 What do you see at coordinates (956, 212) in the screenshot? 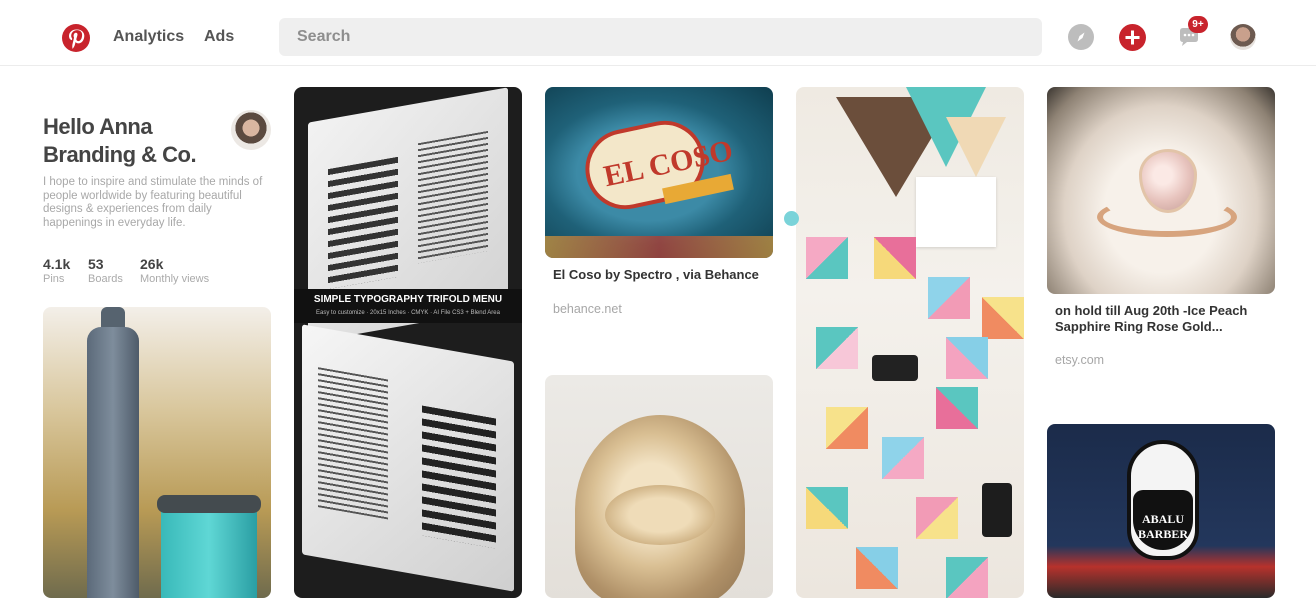
I see `geo-card` at bounding box center [956, 212].